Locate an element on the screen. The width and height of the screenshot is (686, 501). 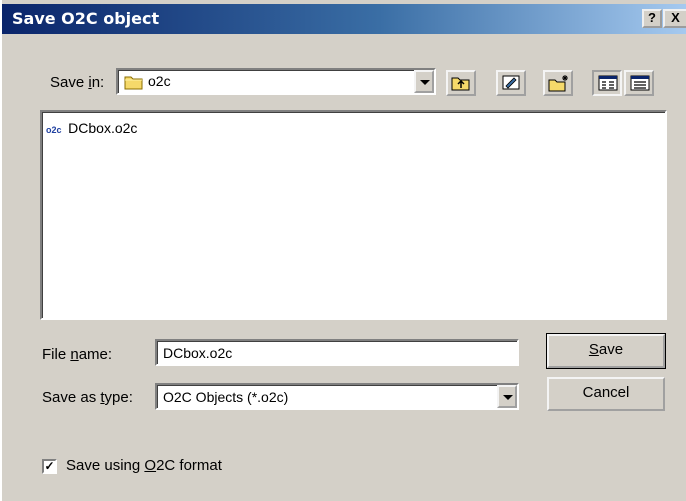
list-view-button is located at coordinates (607, 83).